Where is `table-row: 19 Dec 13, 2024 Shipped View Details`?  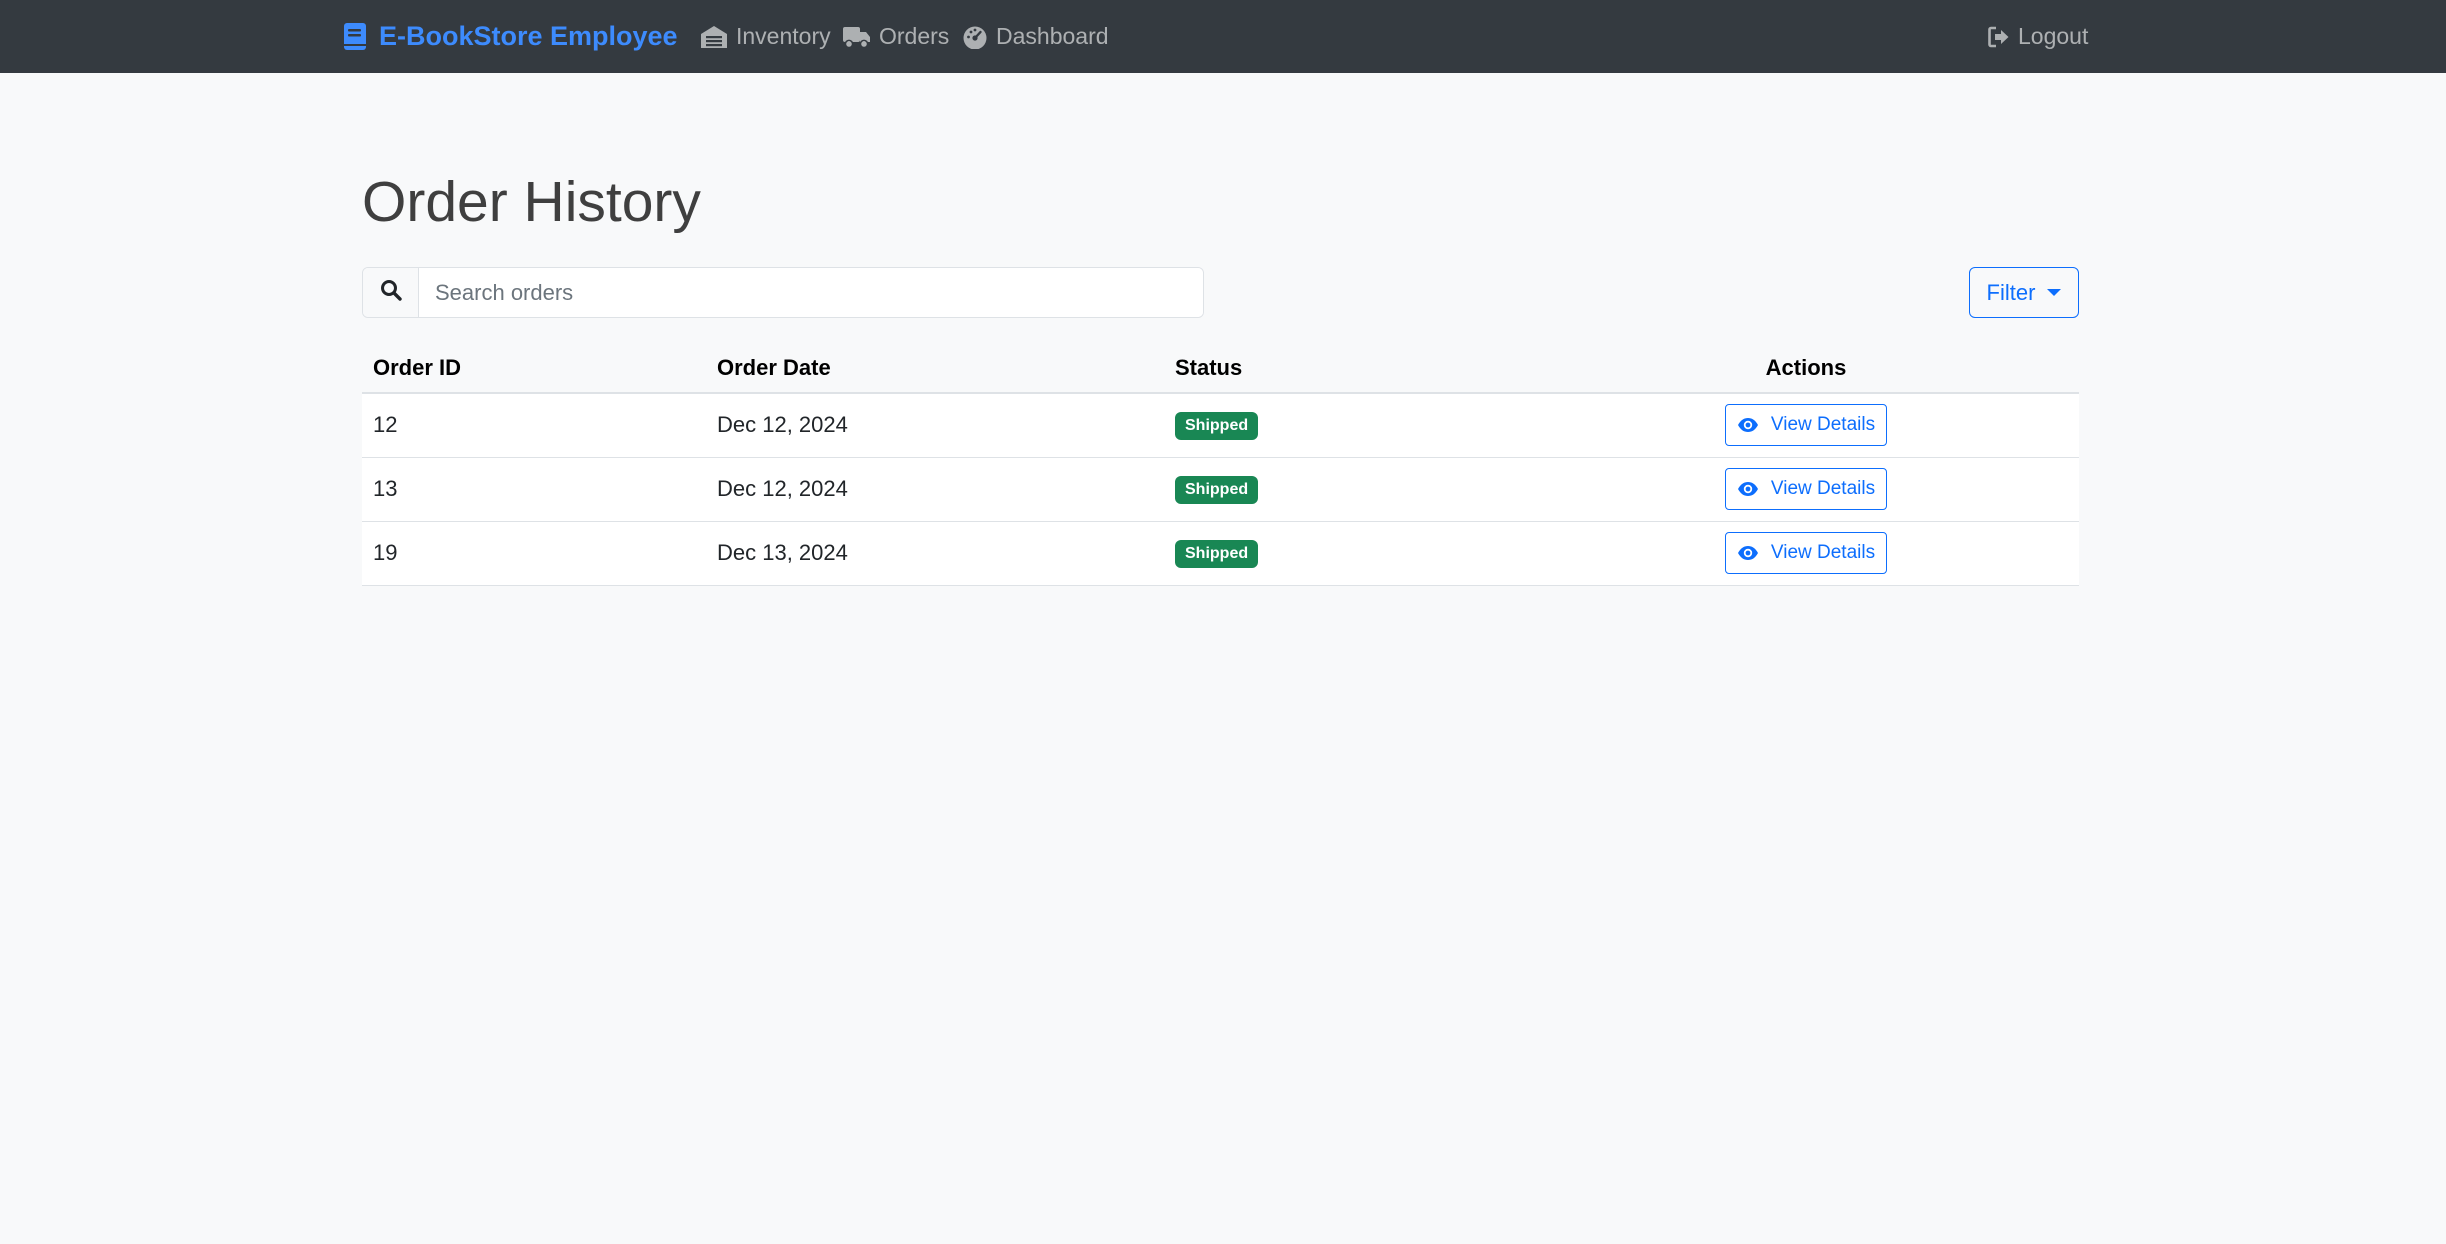
table-row: 19 Dec 13, 2024 Shipped View Details is located at coordinates (1220, 553).